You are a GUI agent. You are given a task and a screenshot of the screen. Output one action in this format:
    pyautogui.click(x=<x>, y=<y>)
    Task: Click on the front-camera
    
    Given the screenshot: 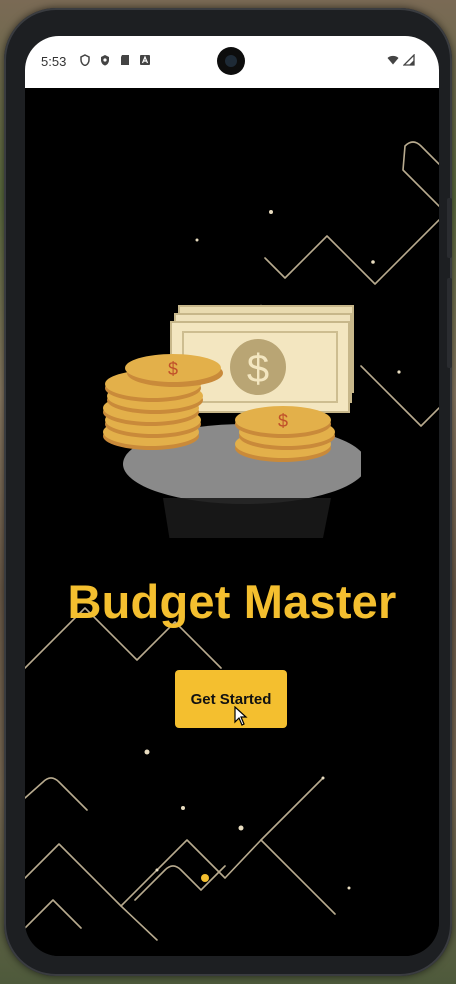 What is the action you would take?
    pyautogui.click(x=231, y=61)
    